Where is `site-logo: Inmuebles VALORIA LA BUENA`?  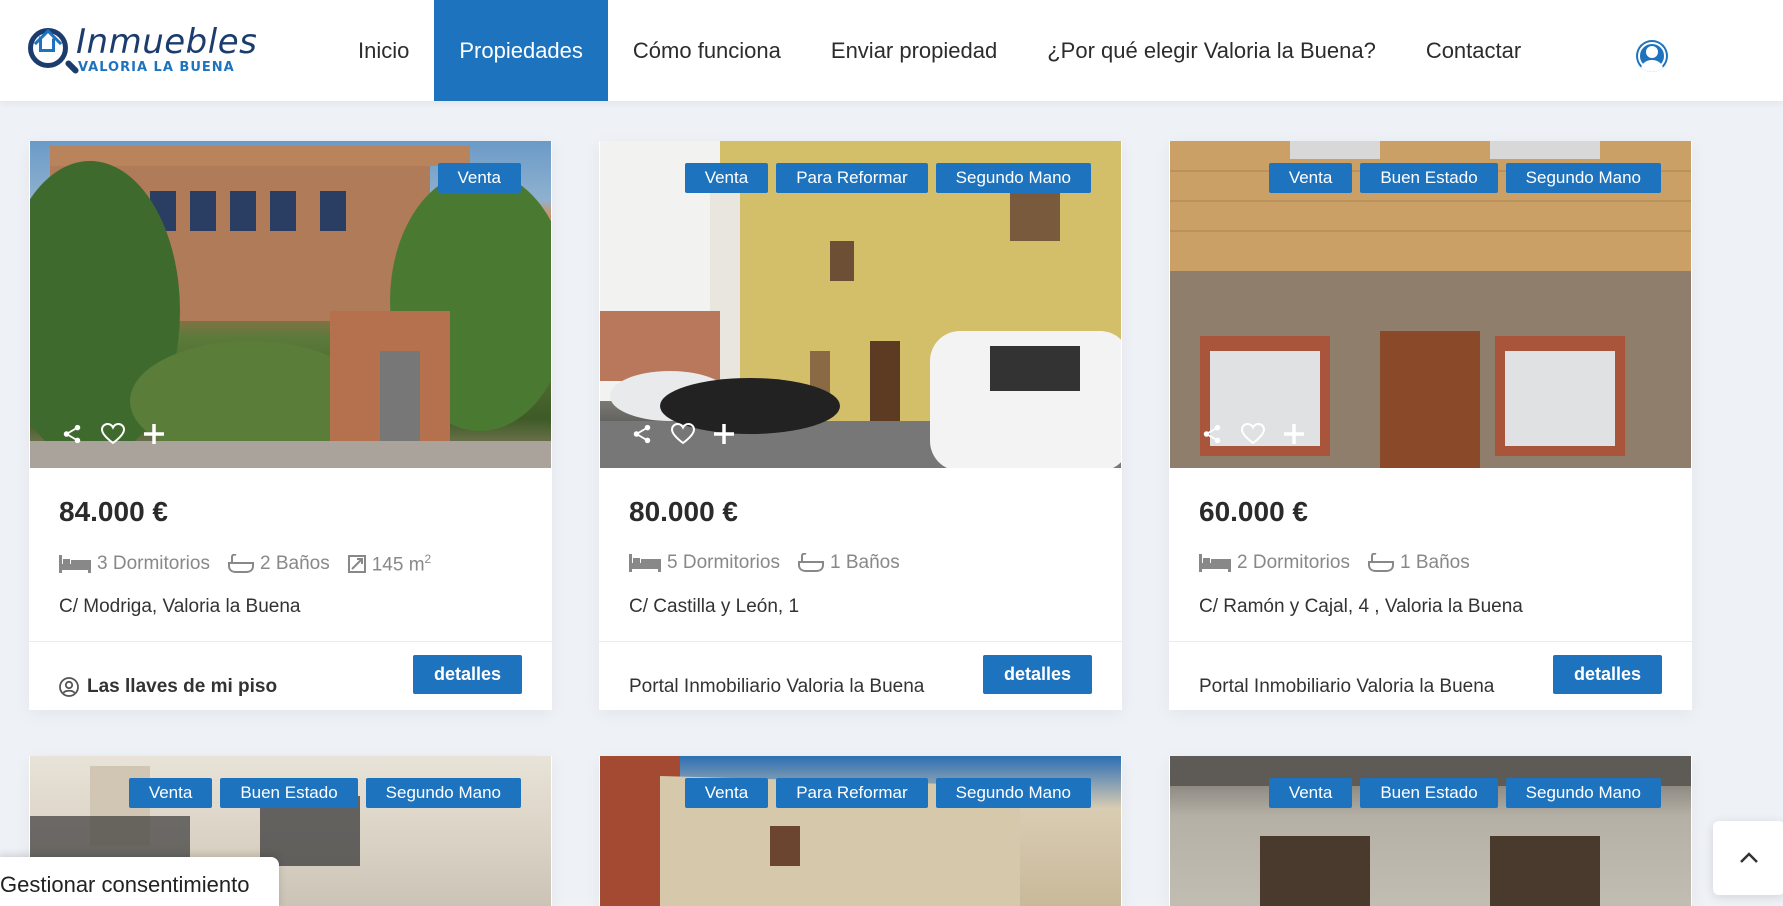 site-logo: Inmuebles VALORIA LA BUENA is located at coordinates (146, 50).